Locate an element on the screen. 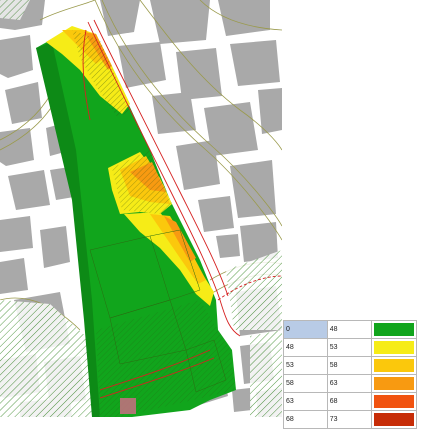 The height and width of the screenshot is (429, 440). legend-row: 58 63 is located at coordinates (350, 383).